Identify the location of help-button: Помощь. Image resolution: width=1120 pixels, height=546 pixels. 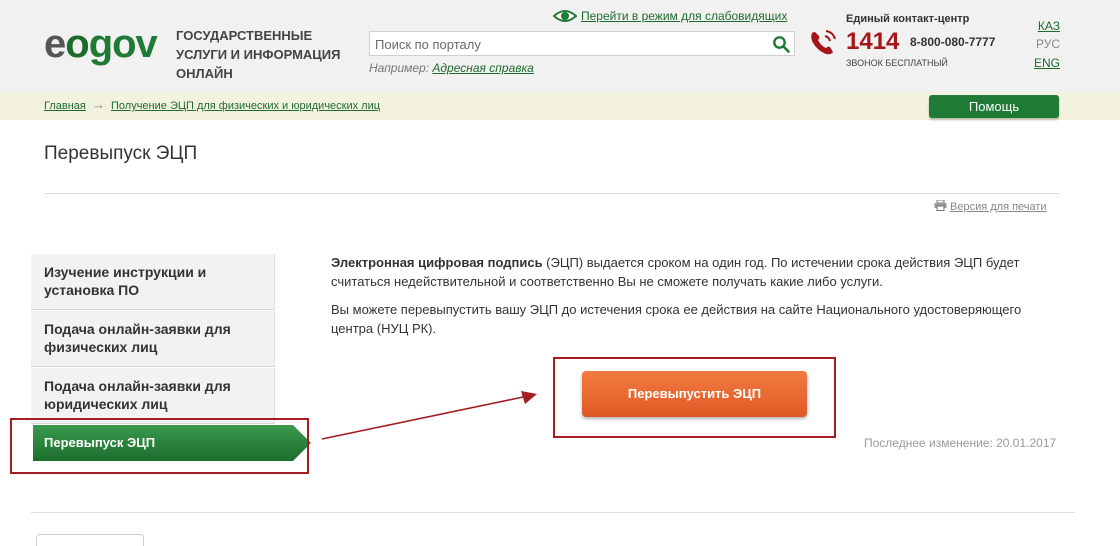
(994, 106).